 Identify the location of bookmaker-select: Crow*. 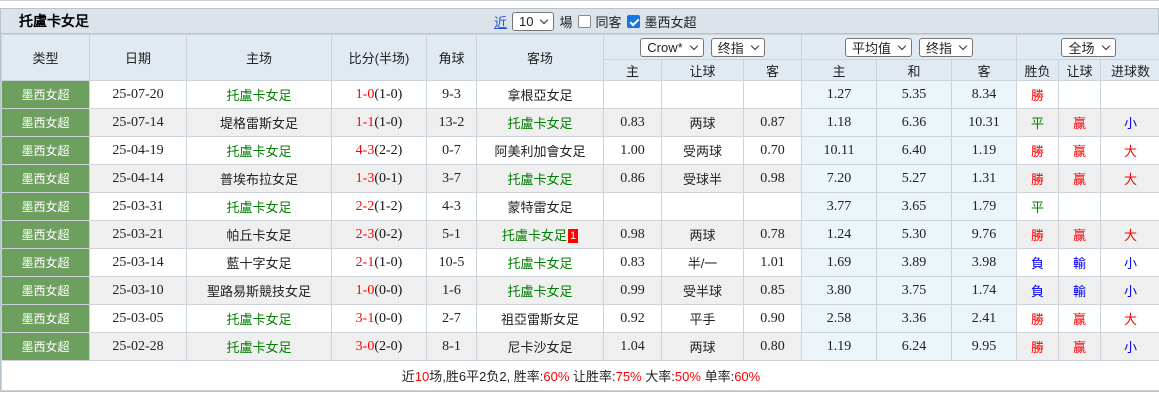
(672, 47).